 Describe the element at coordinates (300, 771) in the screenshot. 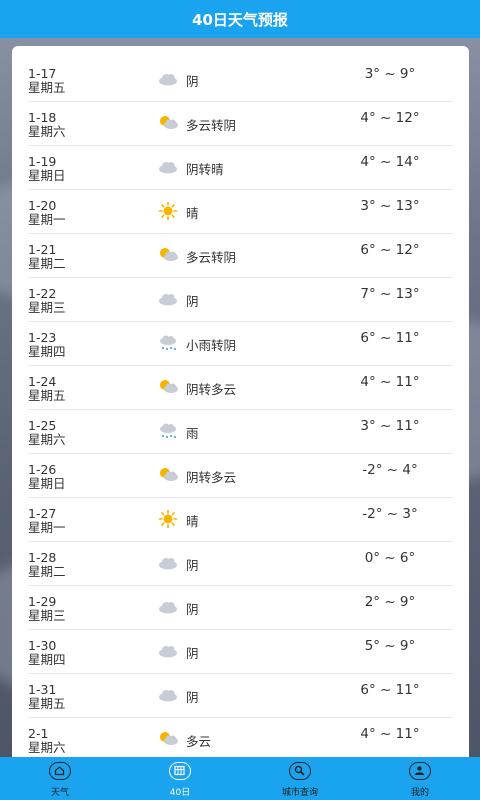

I see `search-icon` at that location.